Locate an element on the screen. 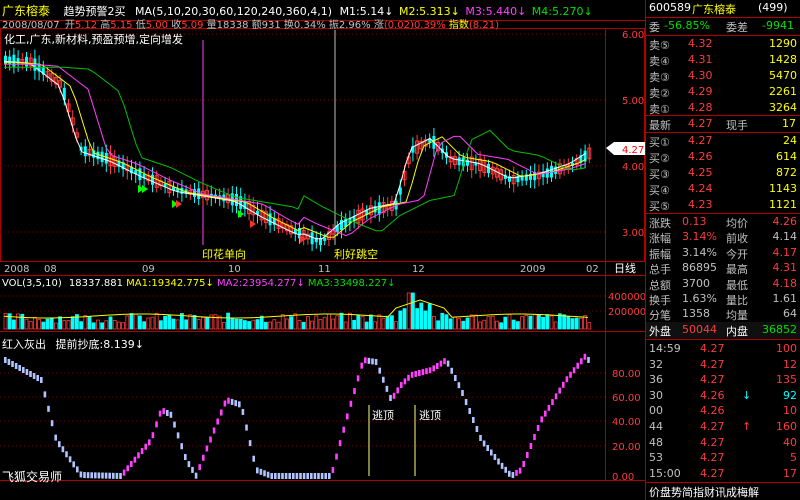 This screenshot has height=500, width=800. tick-price: 4.26 is located at coordinates (712, 395).